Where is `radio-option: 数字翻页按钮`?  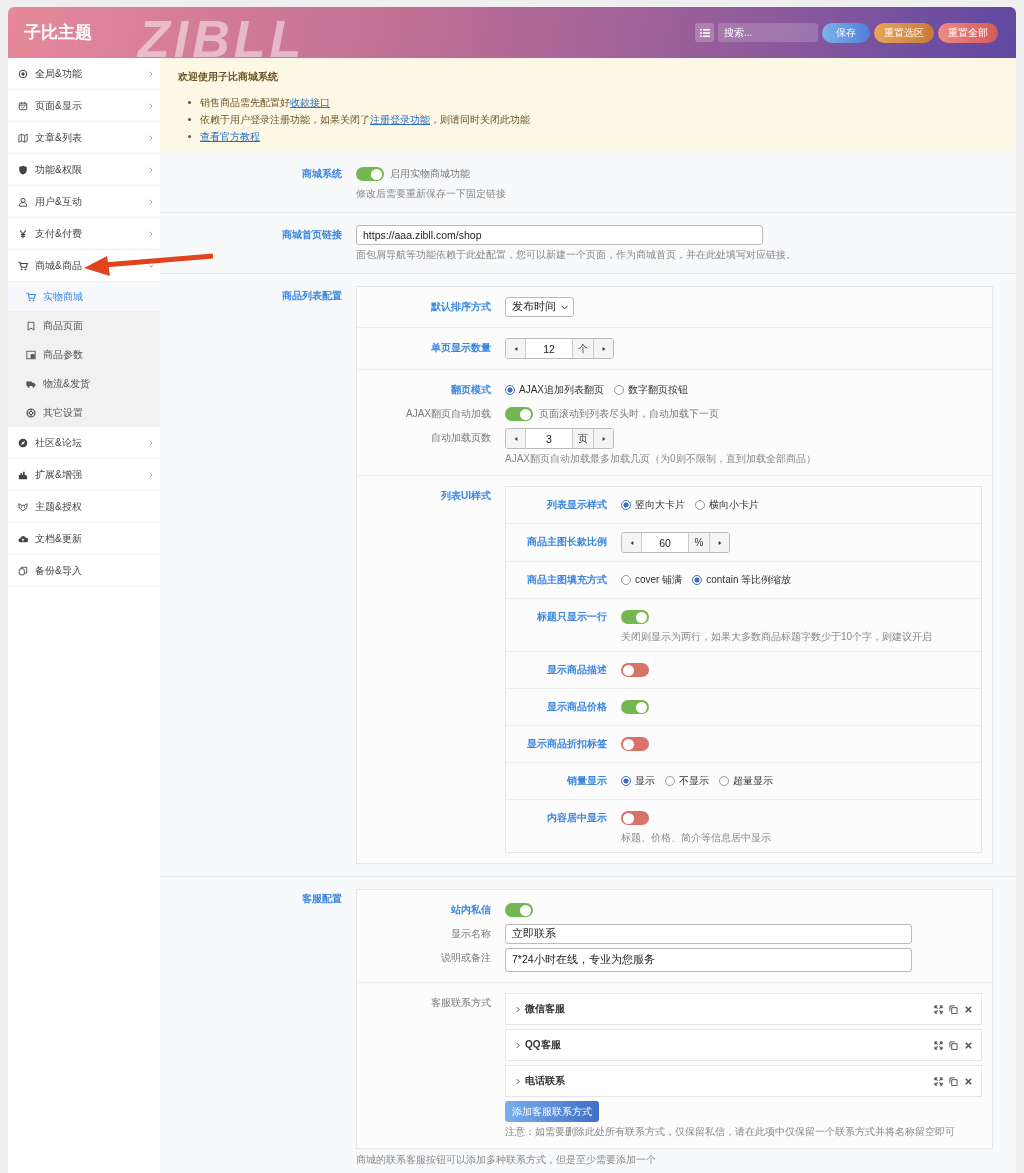 radio-option: 数字翻页按钮 is located at coordinates (651, 390).